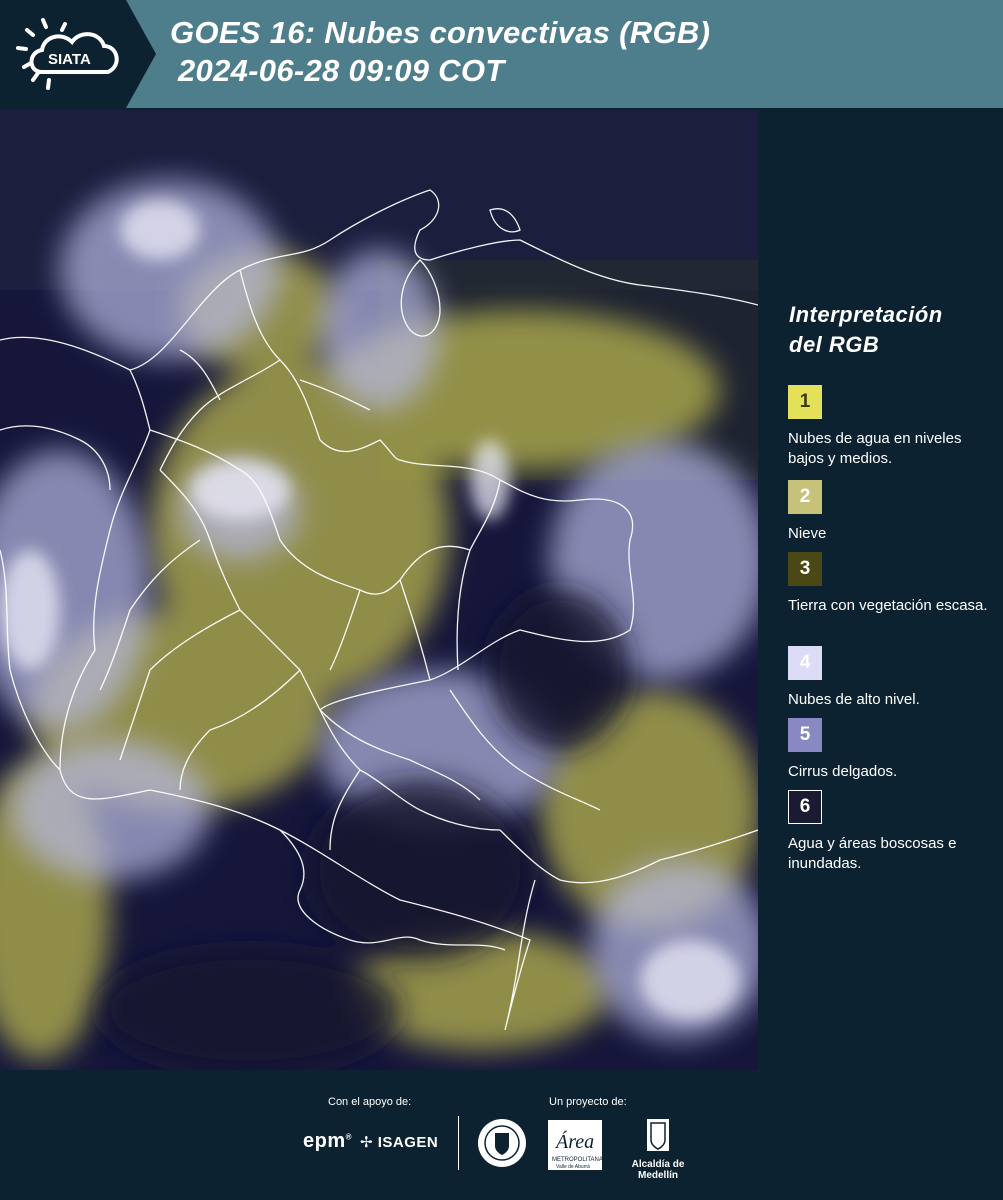 The image size is (1003, 1200). What do you see at coordinates (875, 448) in the screenshot?
I see `legend-label: Nubes de agua en niveles bajos y medios.` at bounding box center [875, 448].